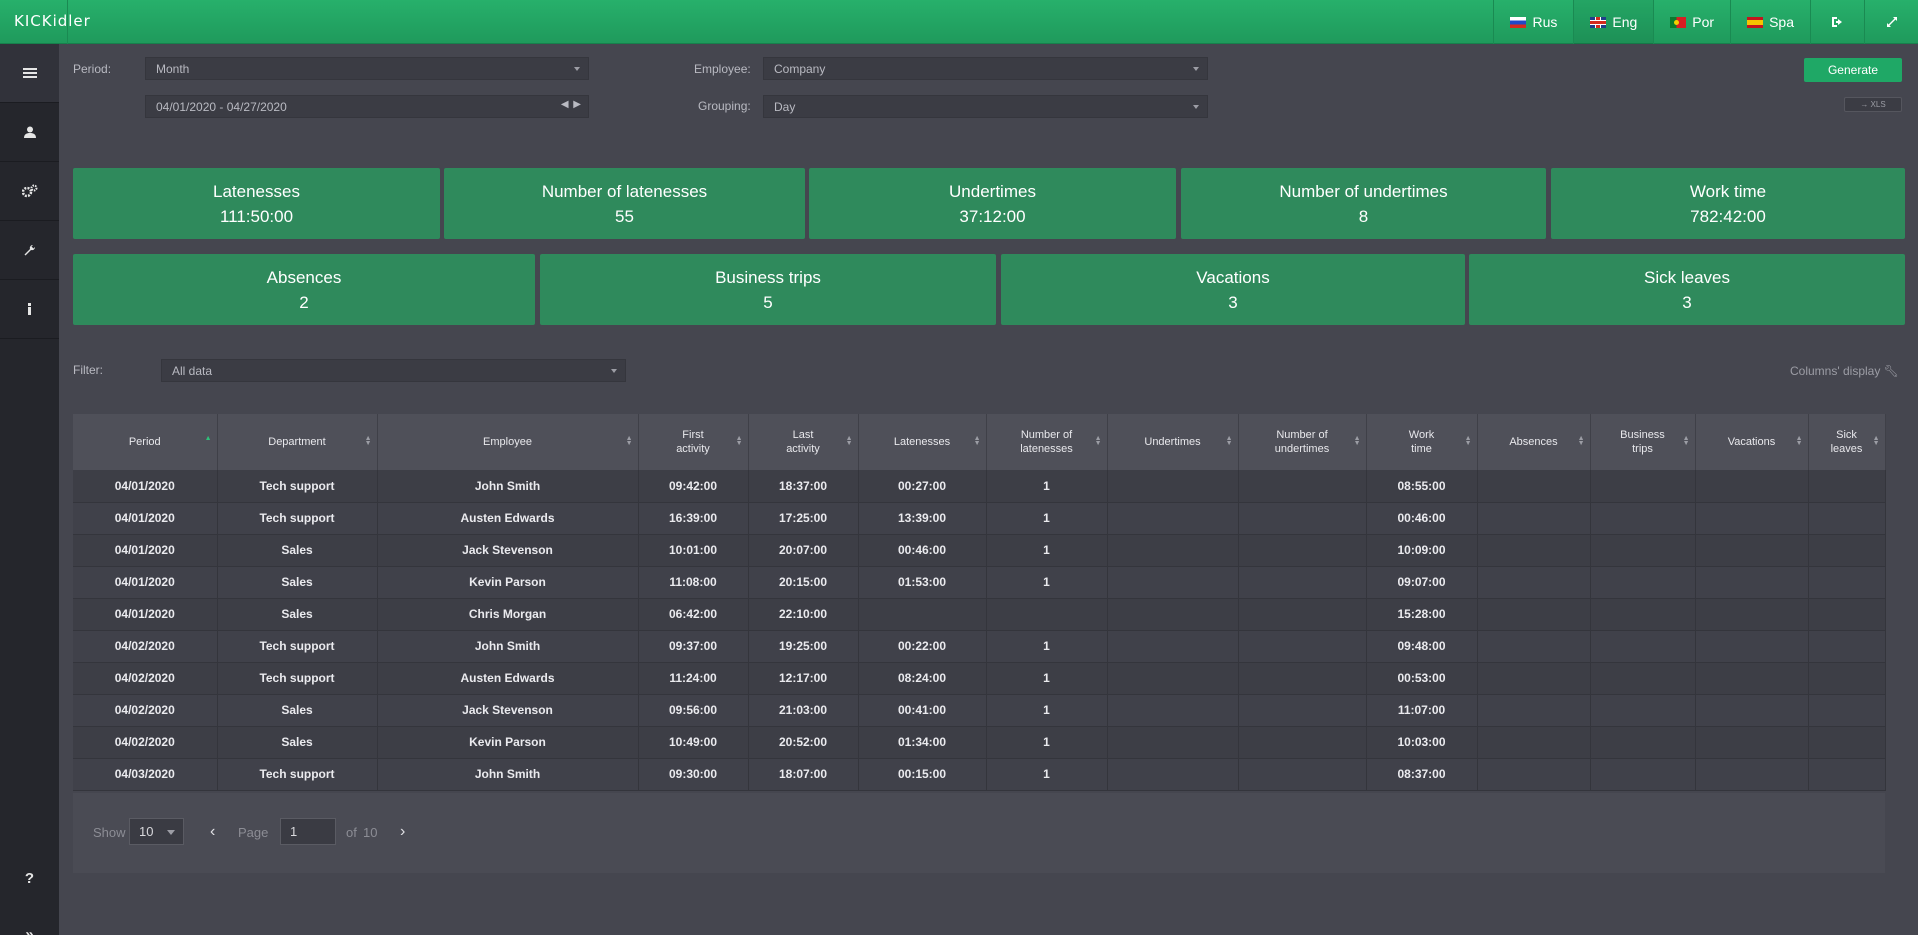  Describe the element at coordinates (922, 742) in the screenshot. I see `table-cell: 01:34:00` at that location.